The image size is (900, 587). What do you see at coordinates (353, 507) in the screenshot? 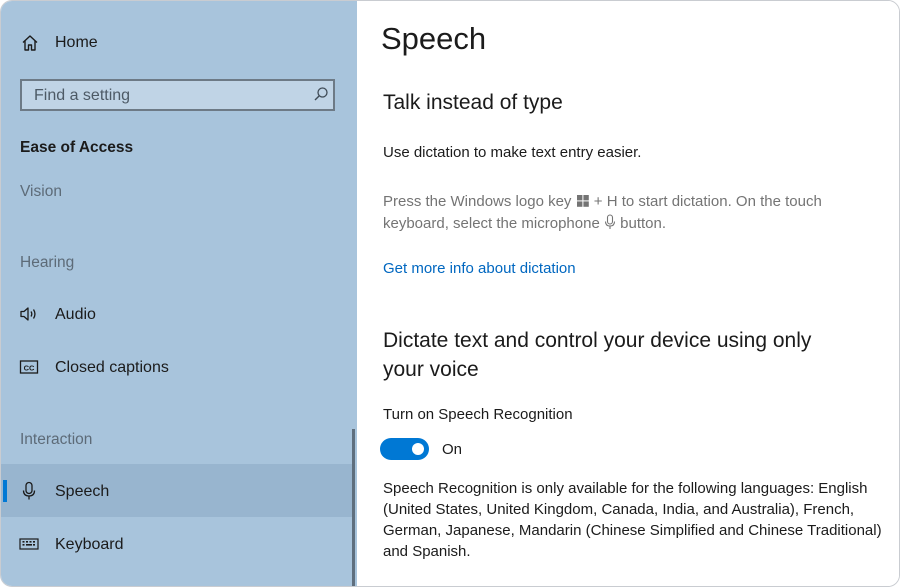
I see `sidebar-scrollbar` at bounding box center [353, 507].